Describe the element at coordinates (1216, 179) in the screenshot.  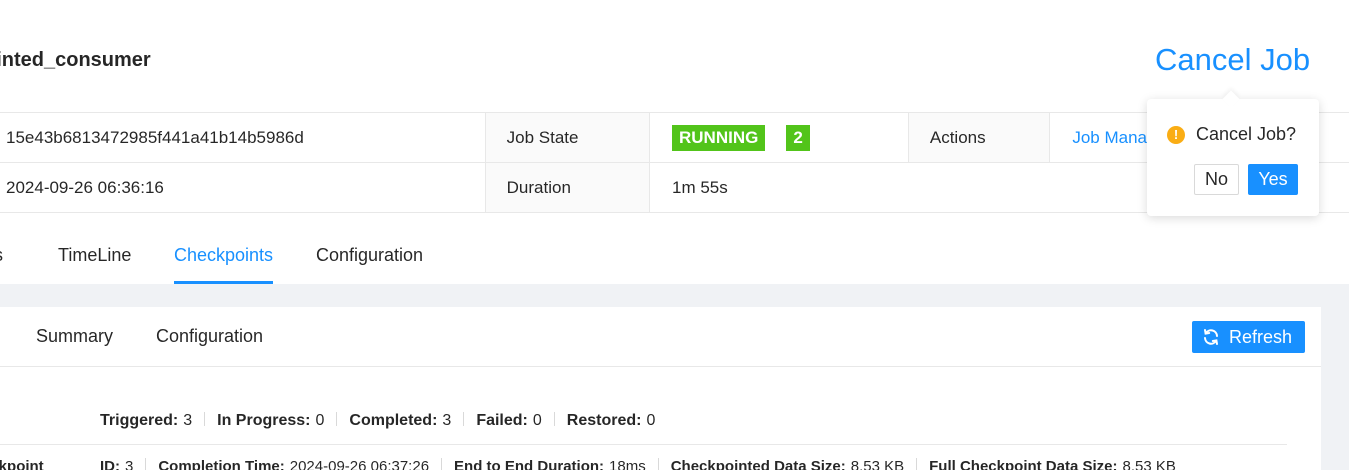
I see `no-button: No` at that location.